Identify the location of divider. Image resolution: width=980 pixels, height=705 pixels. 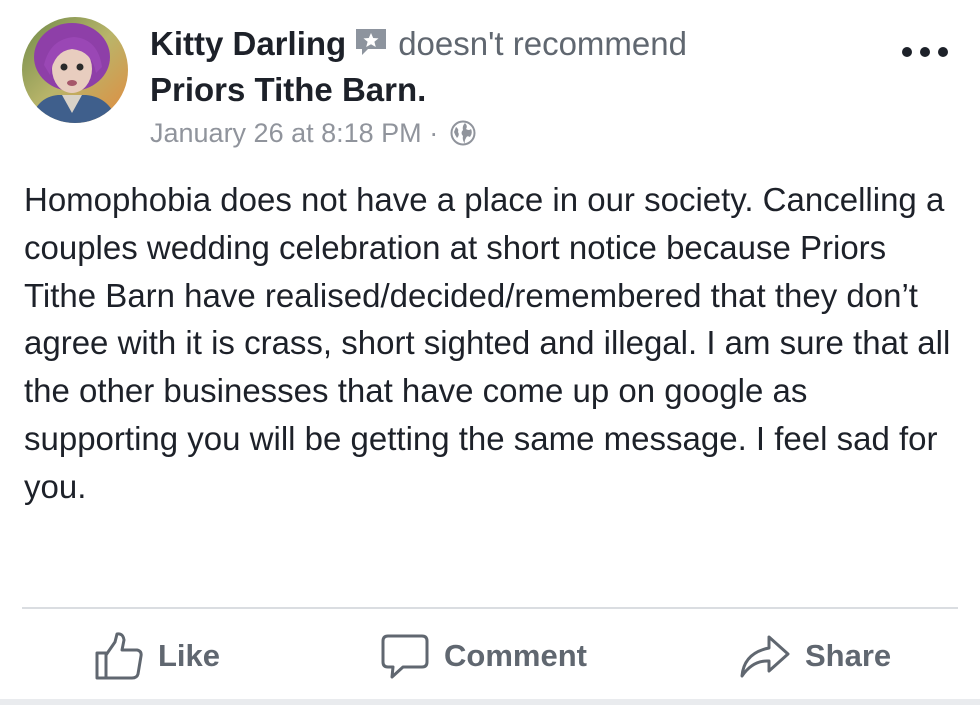
(490, 608).